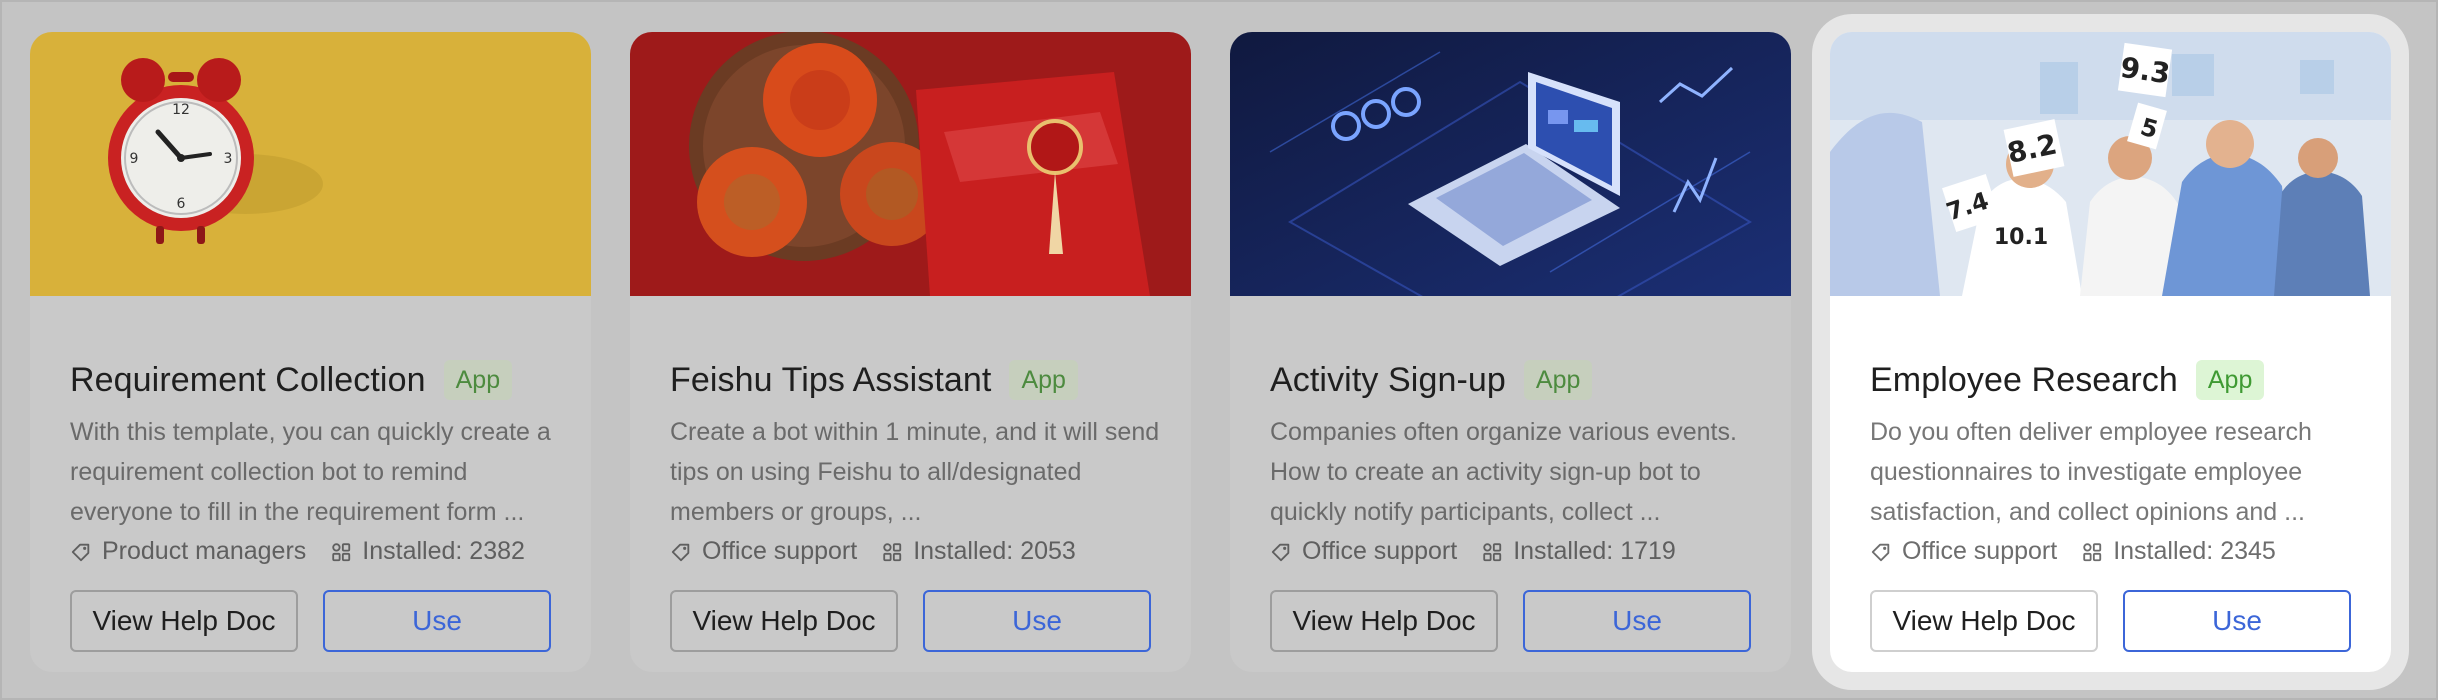 This screenshot has width=2438, height=700. What do you see at coordinates (2024, 379) in the screenshot?
I see `card-title: Employee Research` at bounding box center [2024, 379].